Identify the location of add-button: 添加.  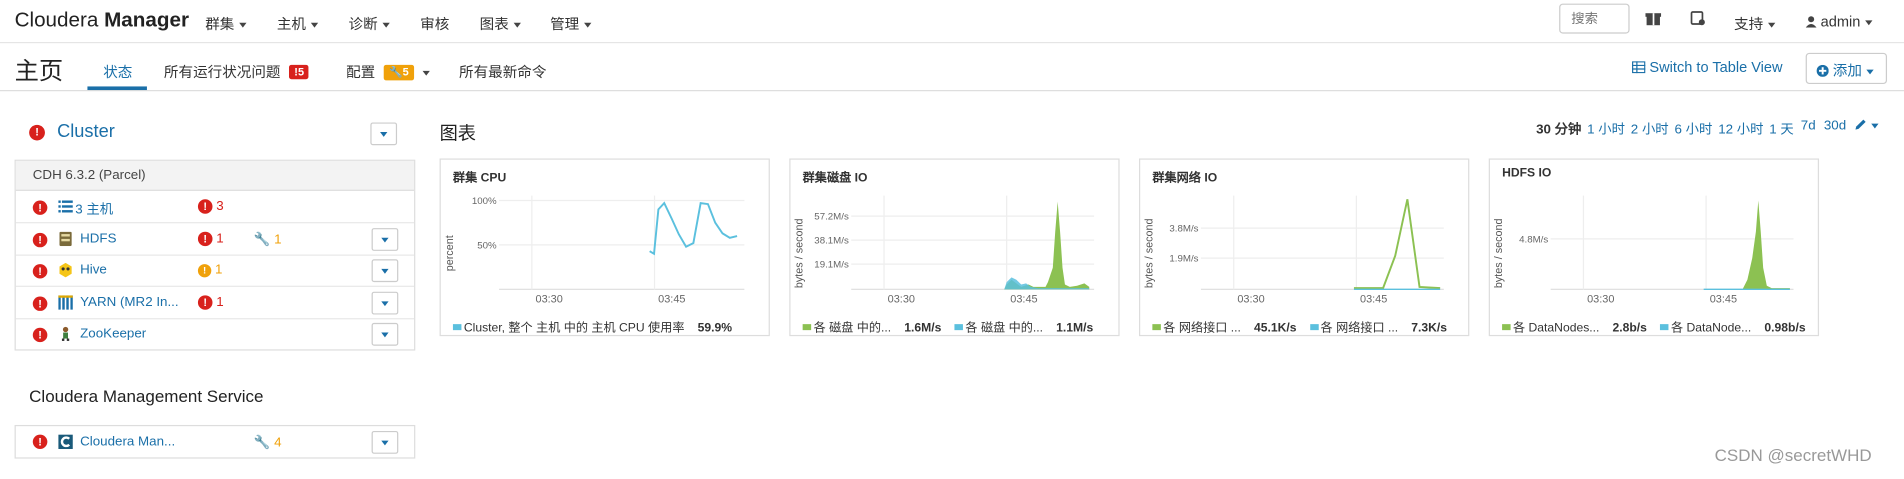
(1846, 68).